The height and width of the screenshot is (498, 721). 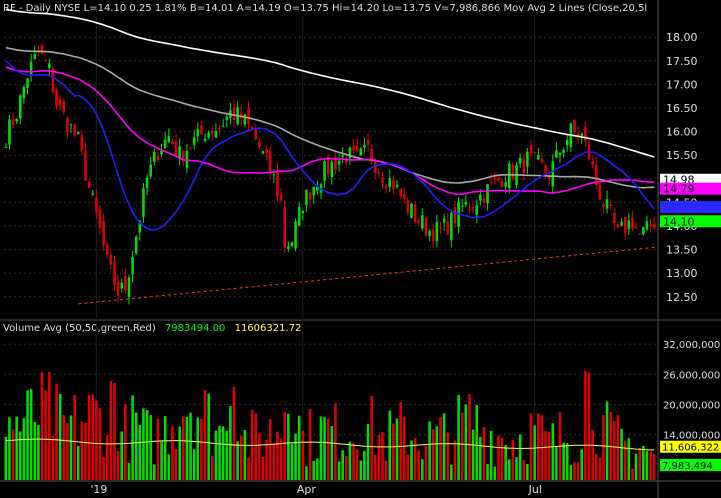 I want to click on price-tick-label: 16.00, so click(x=682, y=132).